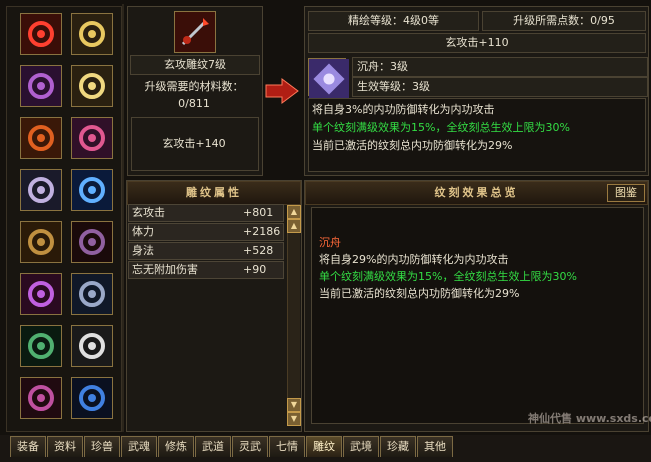  What do you see at coordinates (500, 67) in the screenshot?
I see `skill-name: 沉舟：3级` at bounding box center [500, 67].